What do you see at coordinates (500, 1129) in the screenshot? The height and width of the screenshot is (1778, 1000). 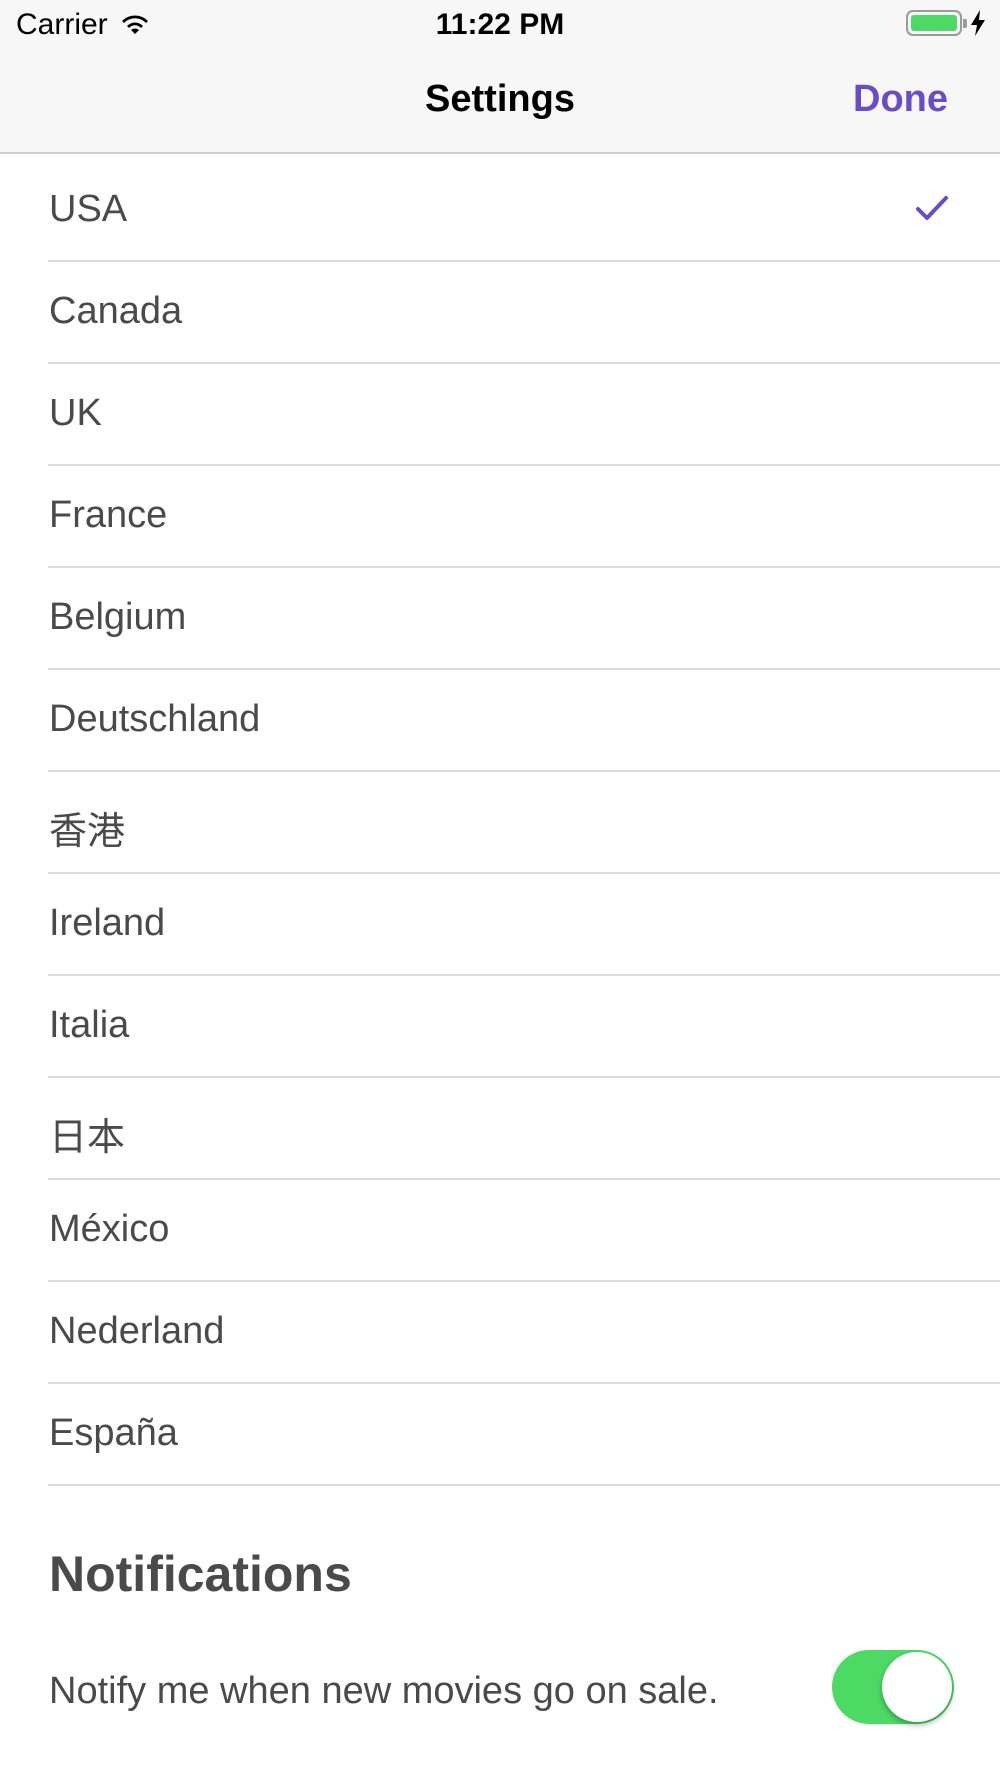 I see `country-row-japan: 日本` at bounding box center [500, 1129].